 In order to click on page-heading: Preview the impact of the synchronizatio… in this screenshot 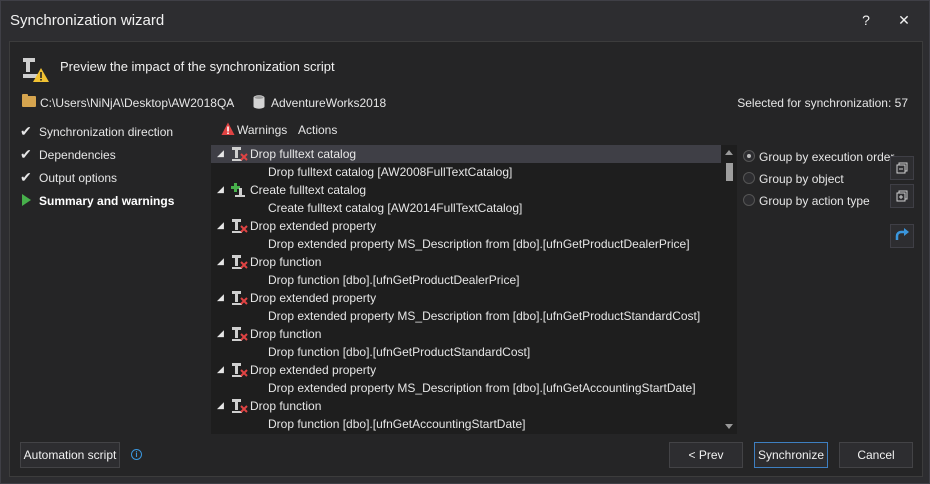, I will do `click(197, 66)`.